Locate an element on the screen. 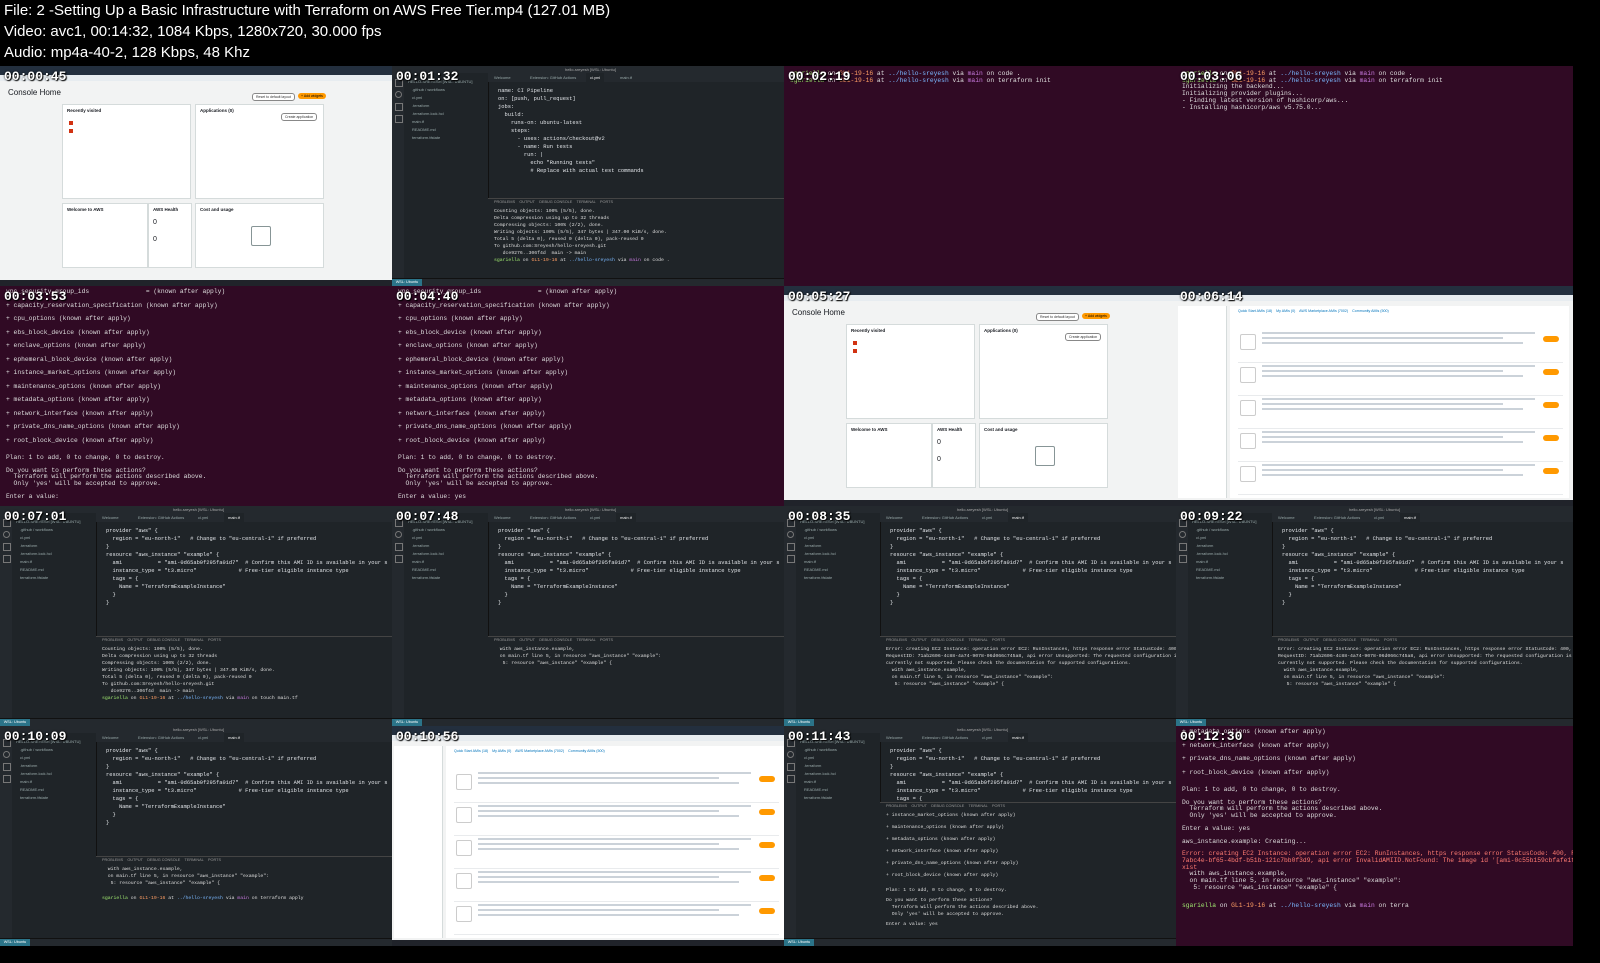 This screenshot has height=963, width=1600. add-widgets-button: + Add widgets is located at coordinates (312, 96).